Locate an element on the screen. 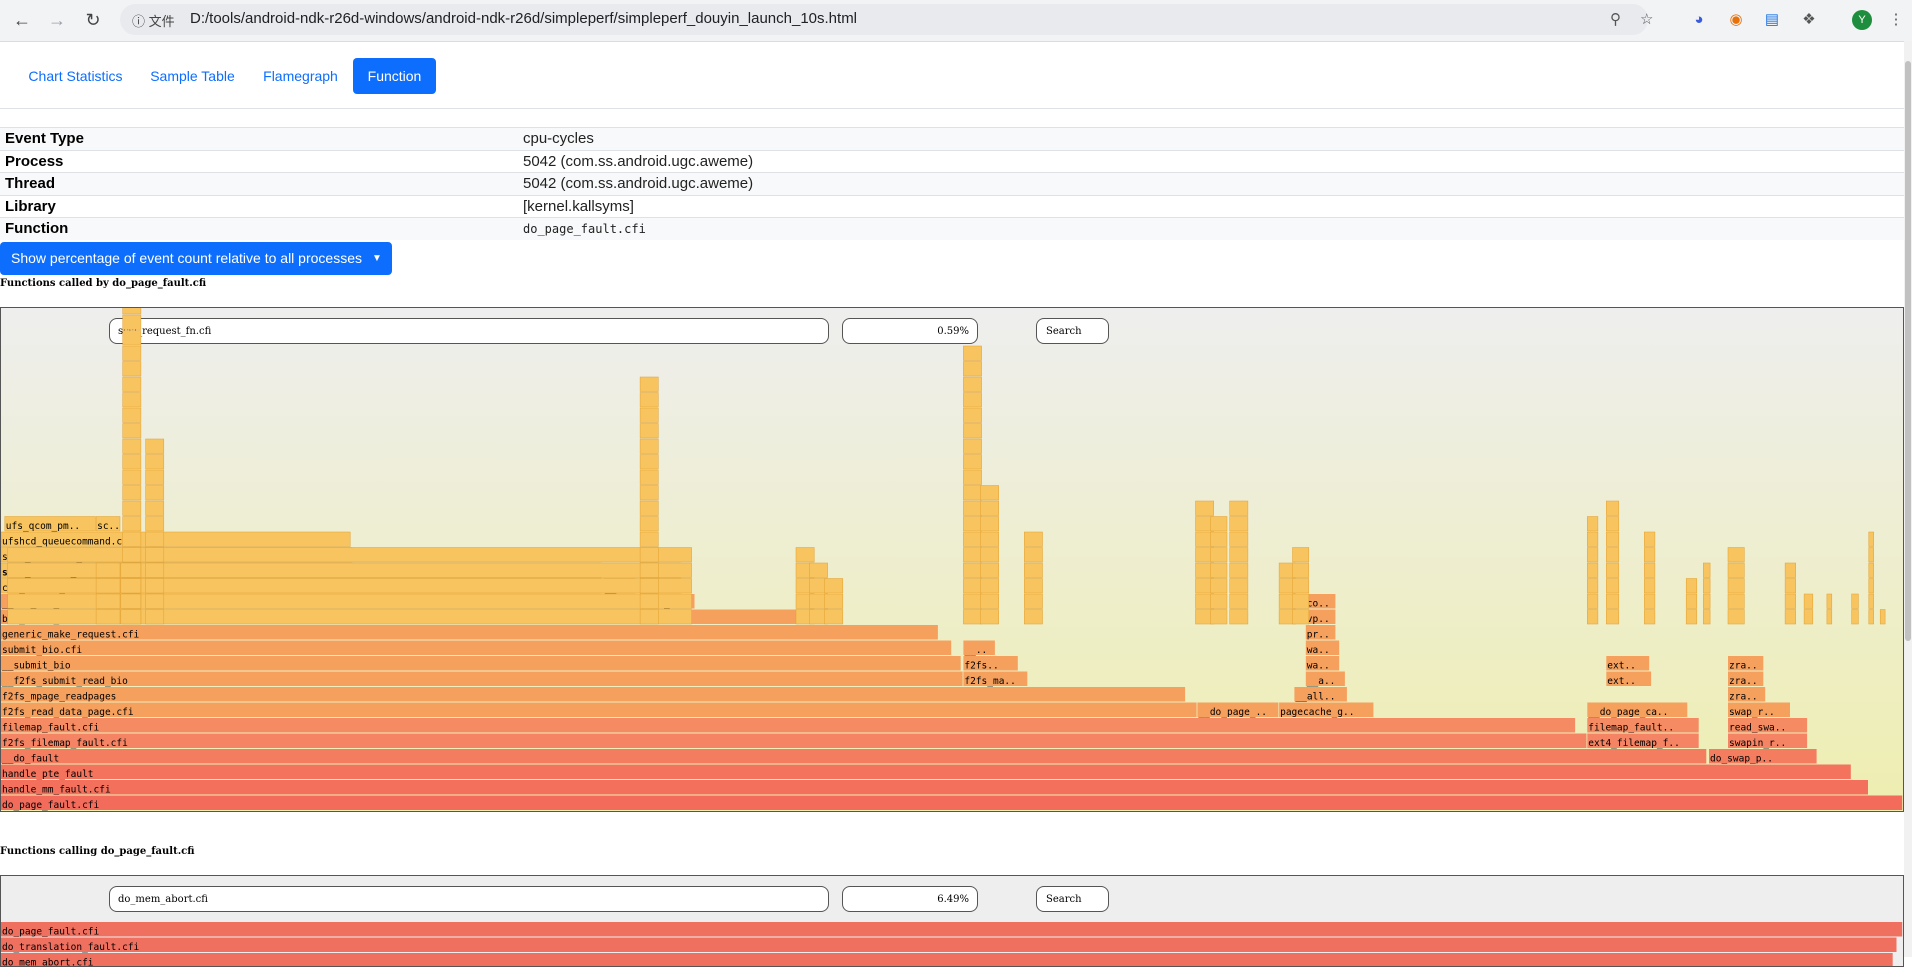 This screenshot has width=1912, height=967. extensions-puzzle-icon: ❖ is located at coordinates (1809, 20).